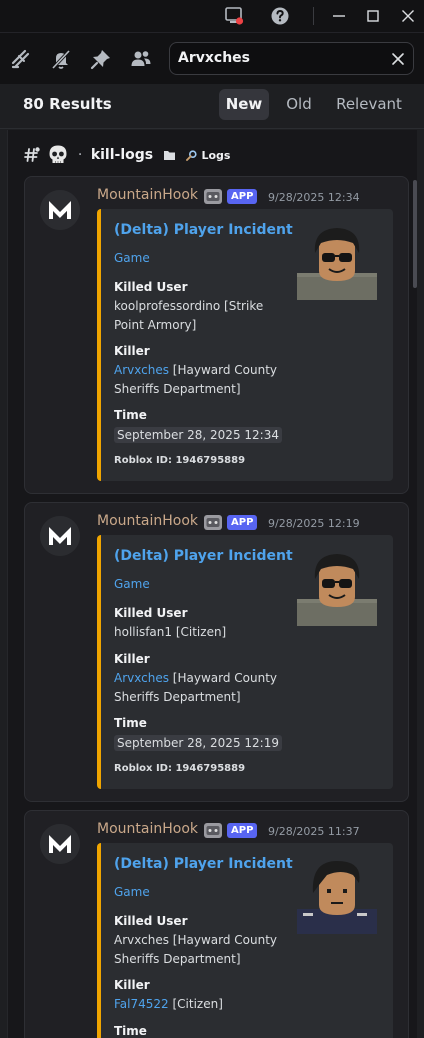  I want to click on sort-tab-relevant: Relevant, so click(369, 104).